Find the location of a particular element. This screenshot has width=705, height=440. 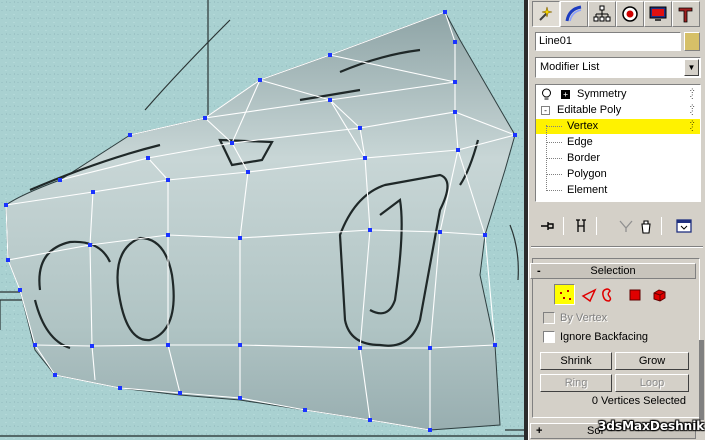

stack-item-polygon: Polygon is located at coordinates (618, 174).